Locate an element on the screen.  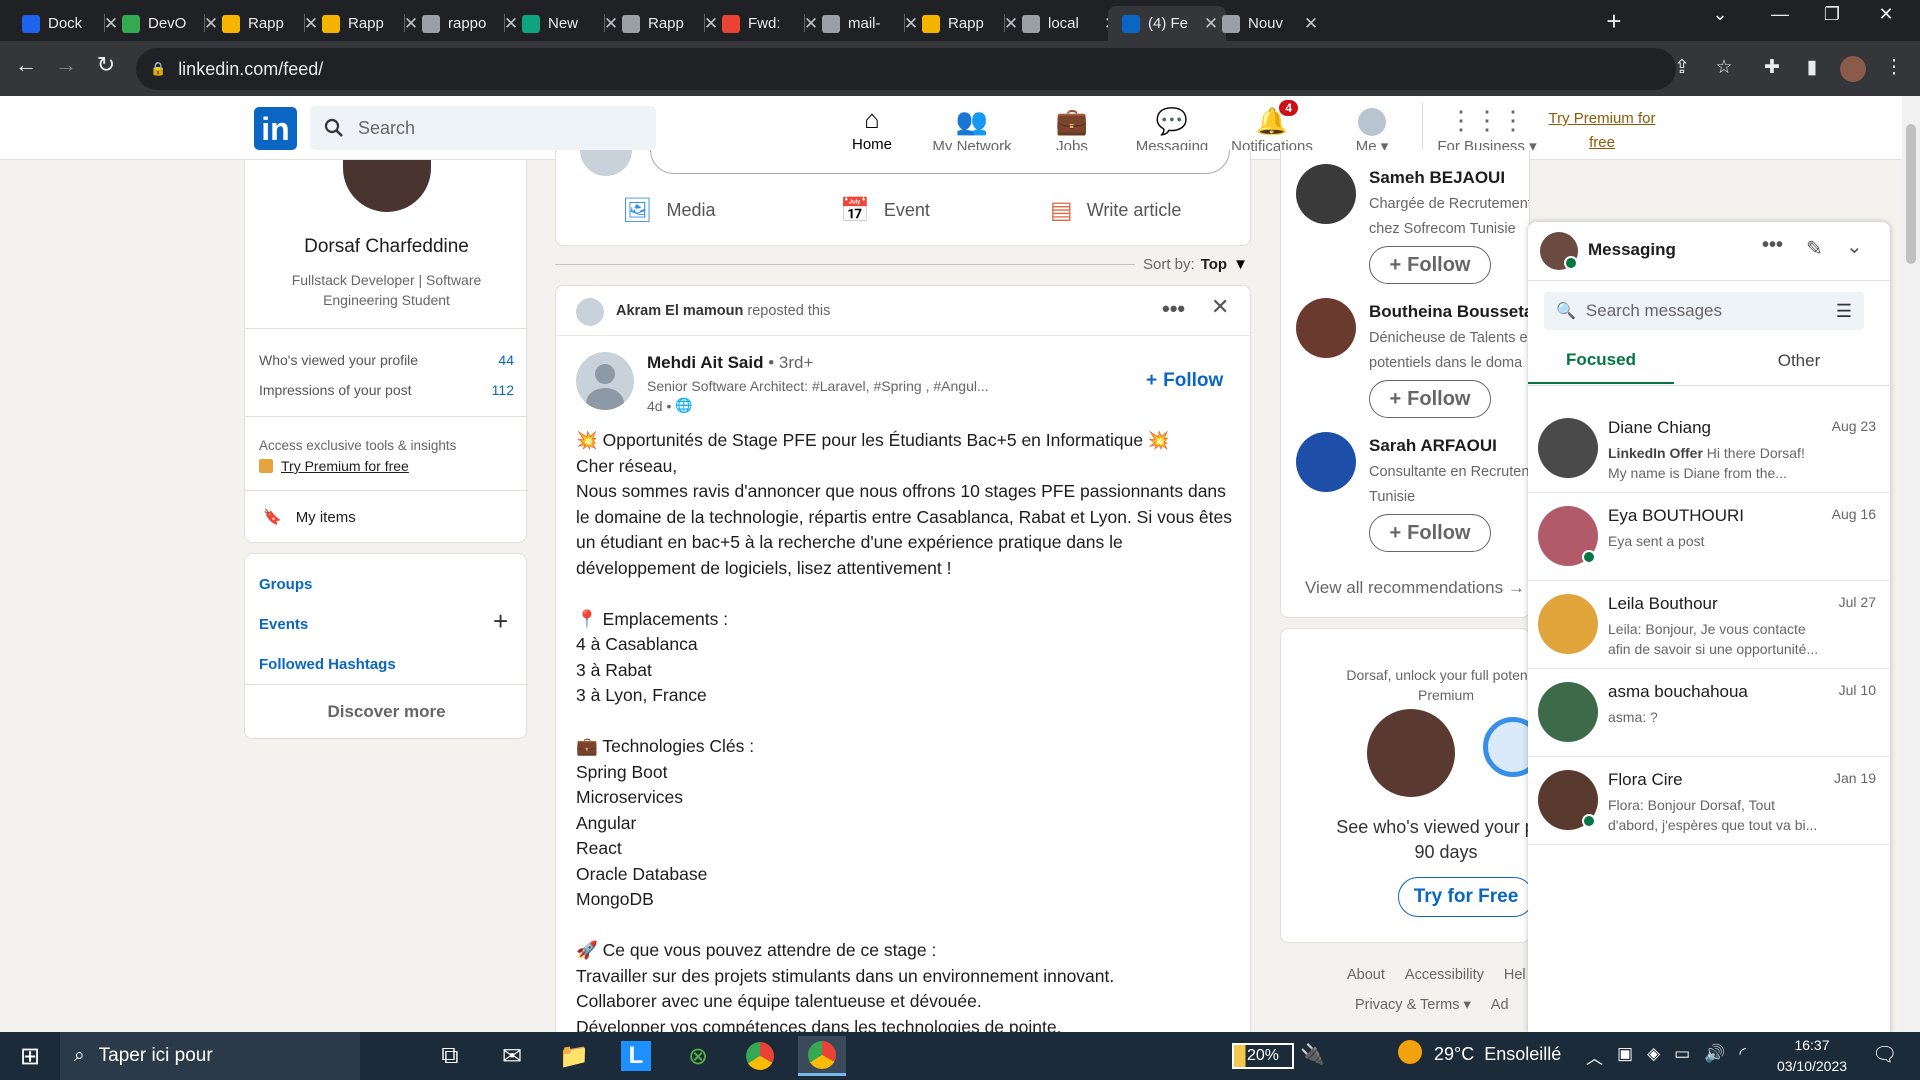
page-scrollbar is located at coordinates (1911, 564).